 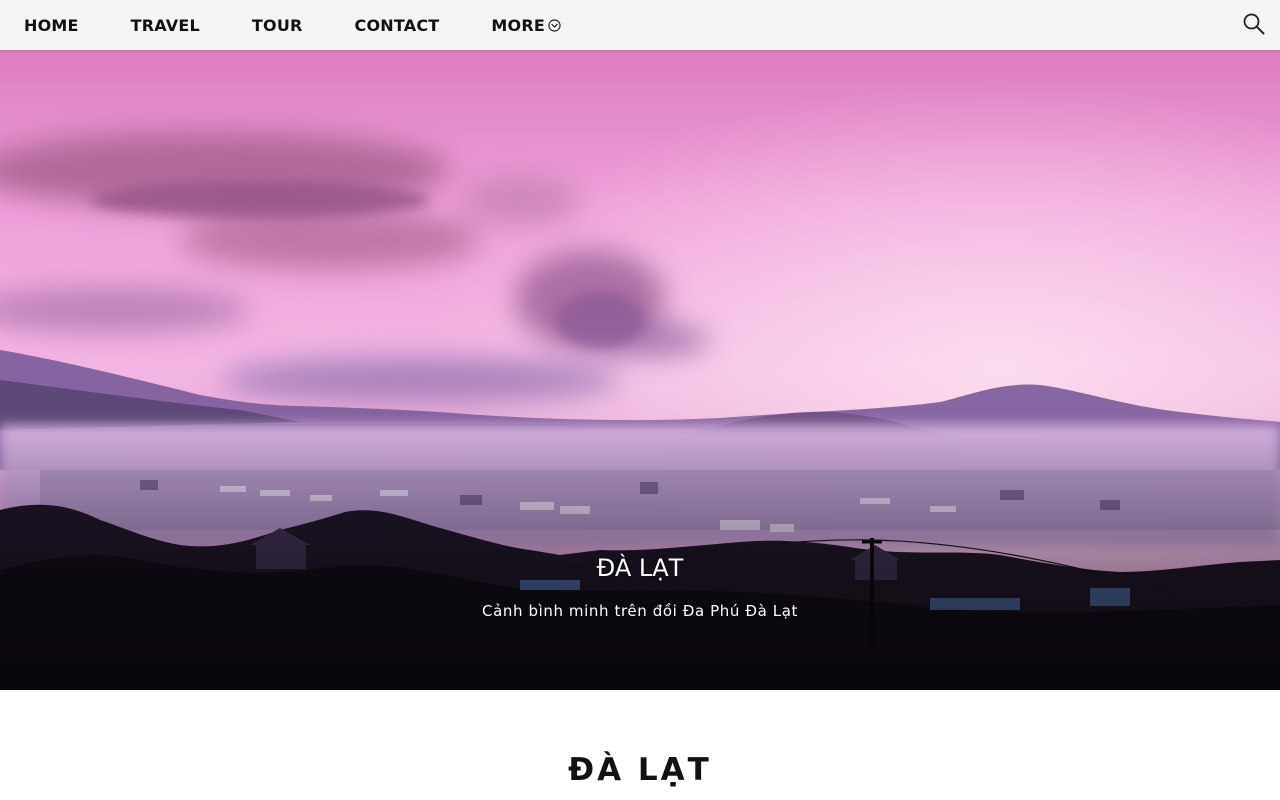 I want to click on nav-item-tour: TOUR, so click(x=277, y=25).